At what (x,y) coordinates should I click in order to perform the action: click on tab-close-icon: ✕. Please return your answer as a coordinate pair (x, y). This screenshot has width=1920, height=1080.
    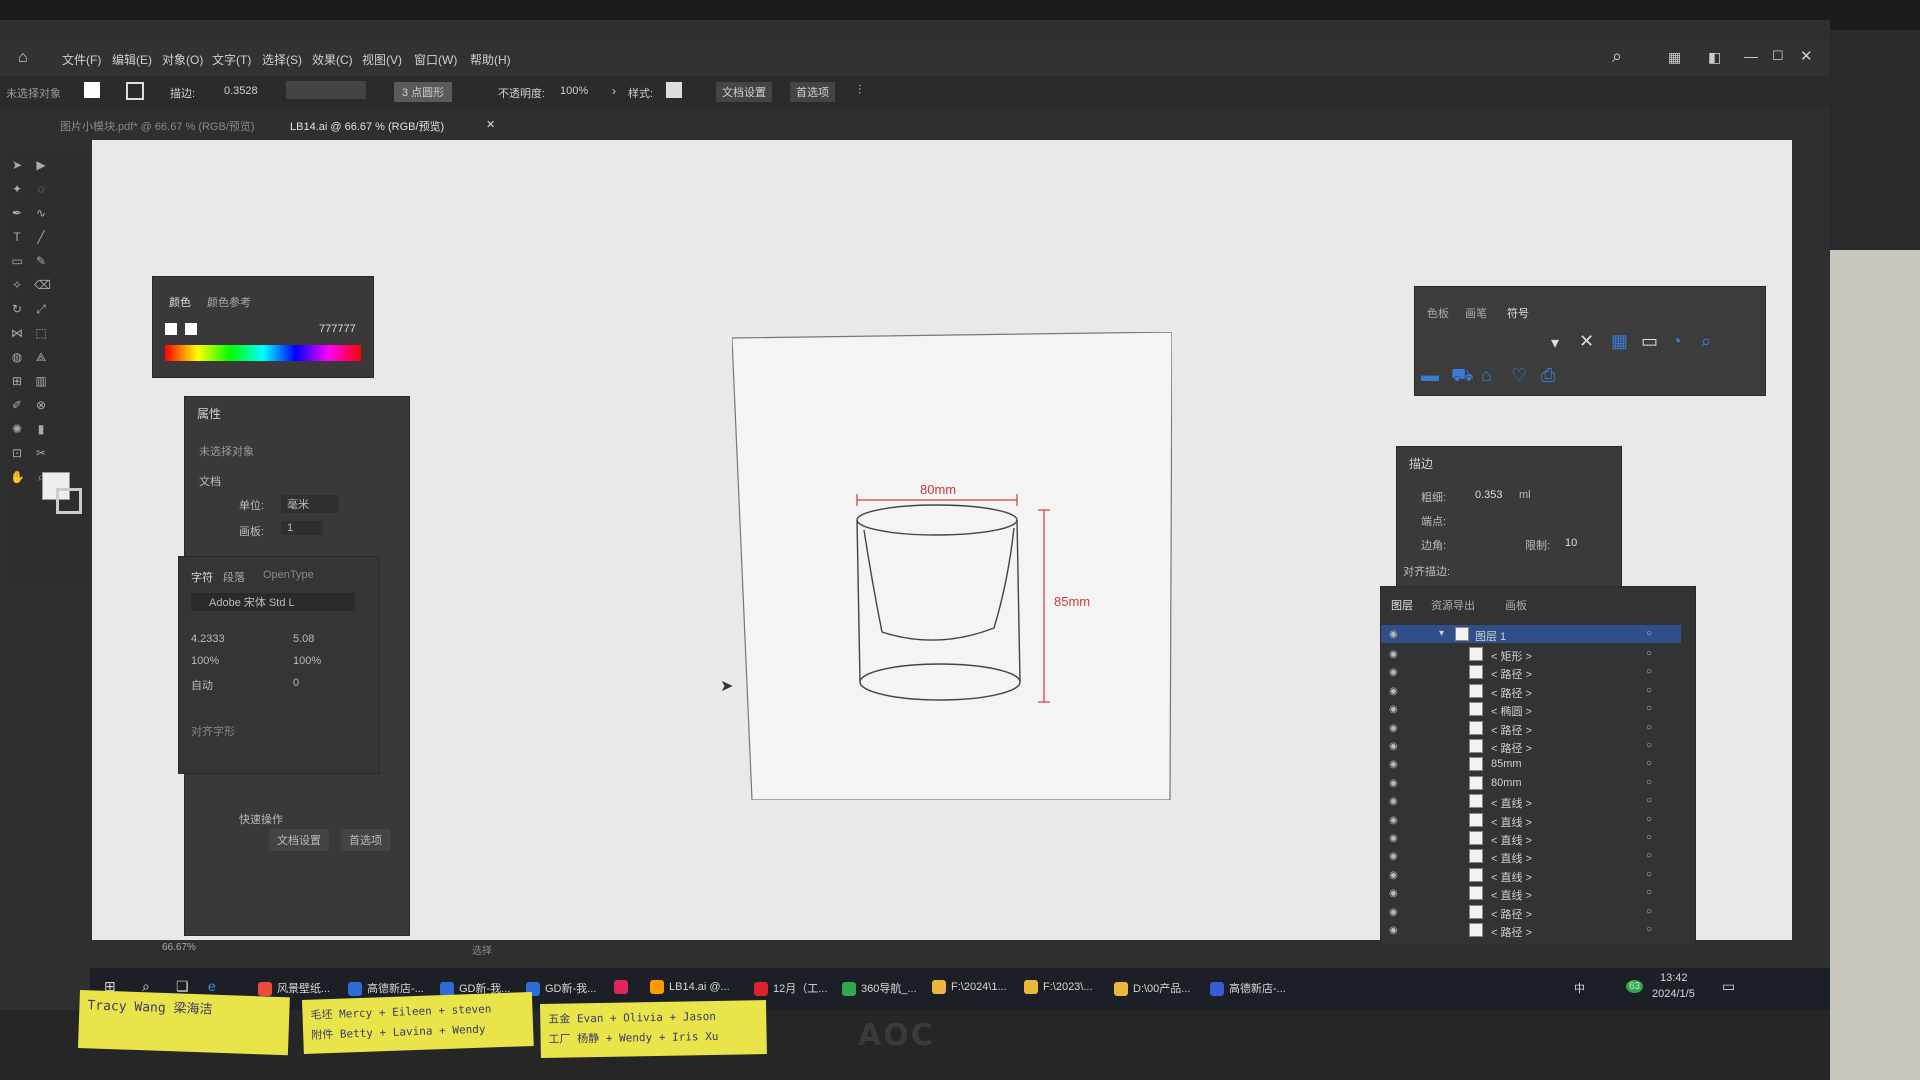
    Looking at the image, I should click on (490, 124).